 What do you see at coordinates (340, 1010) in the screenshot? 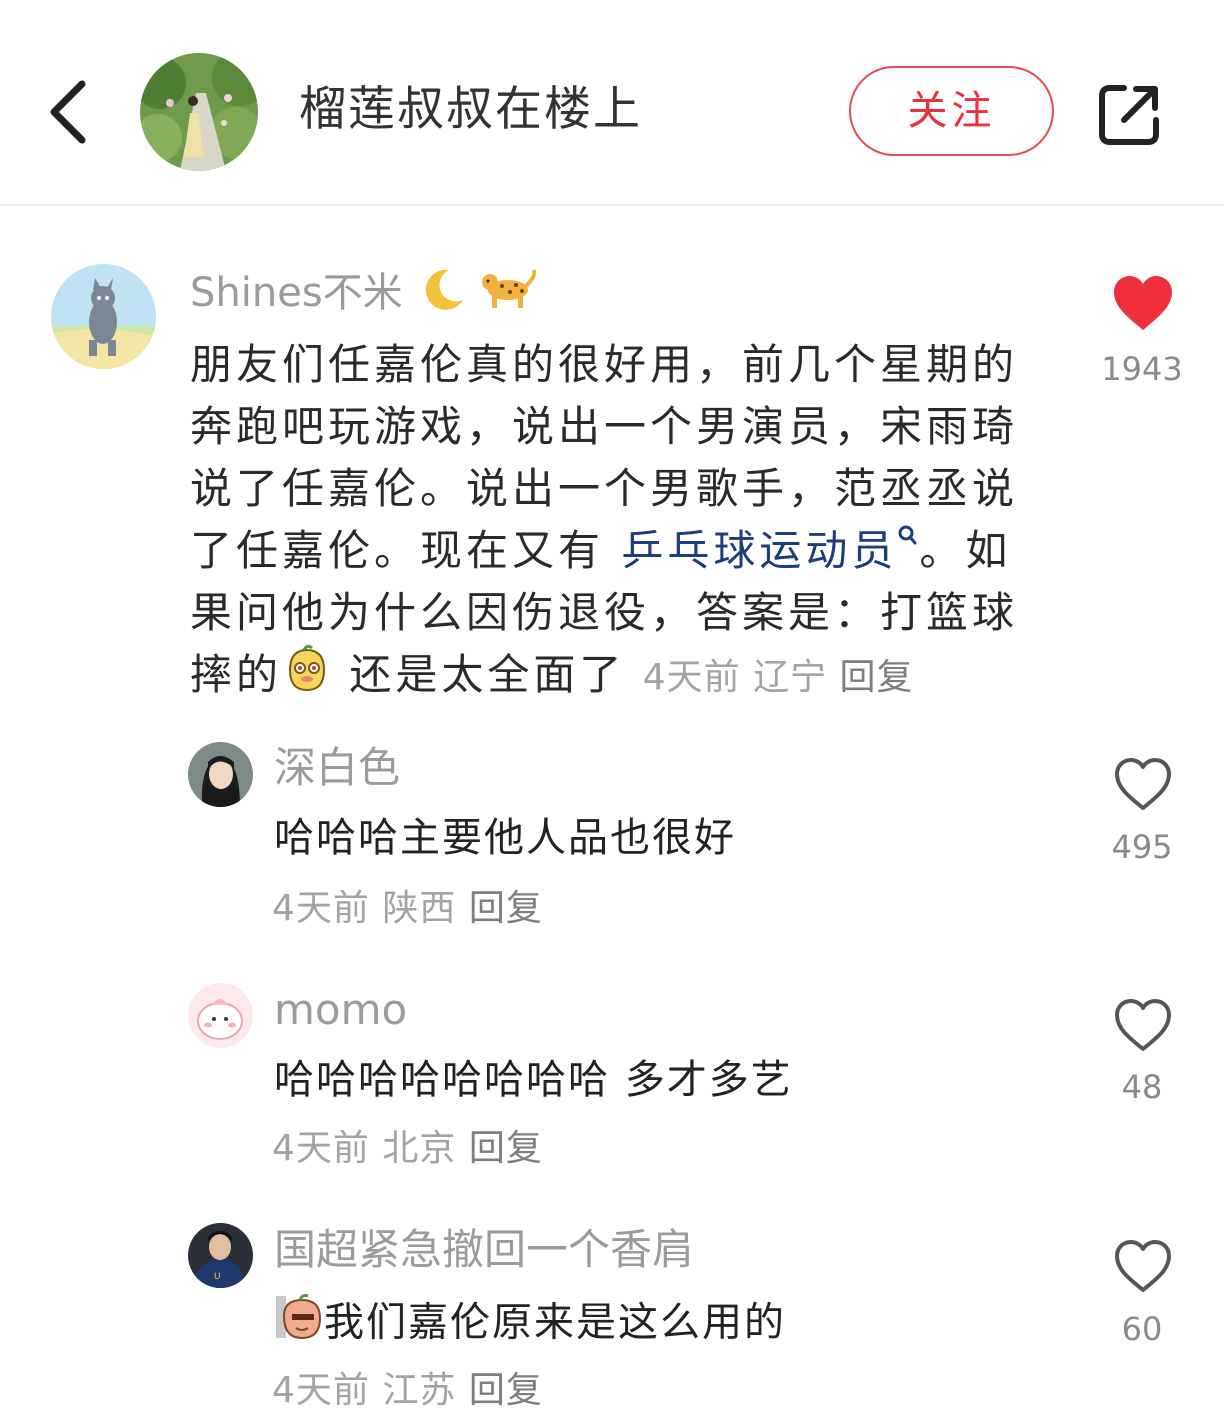
I see `reply-username: momo` at bounding box center [340, 1010].